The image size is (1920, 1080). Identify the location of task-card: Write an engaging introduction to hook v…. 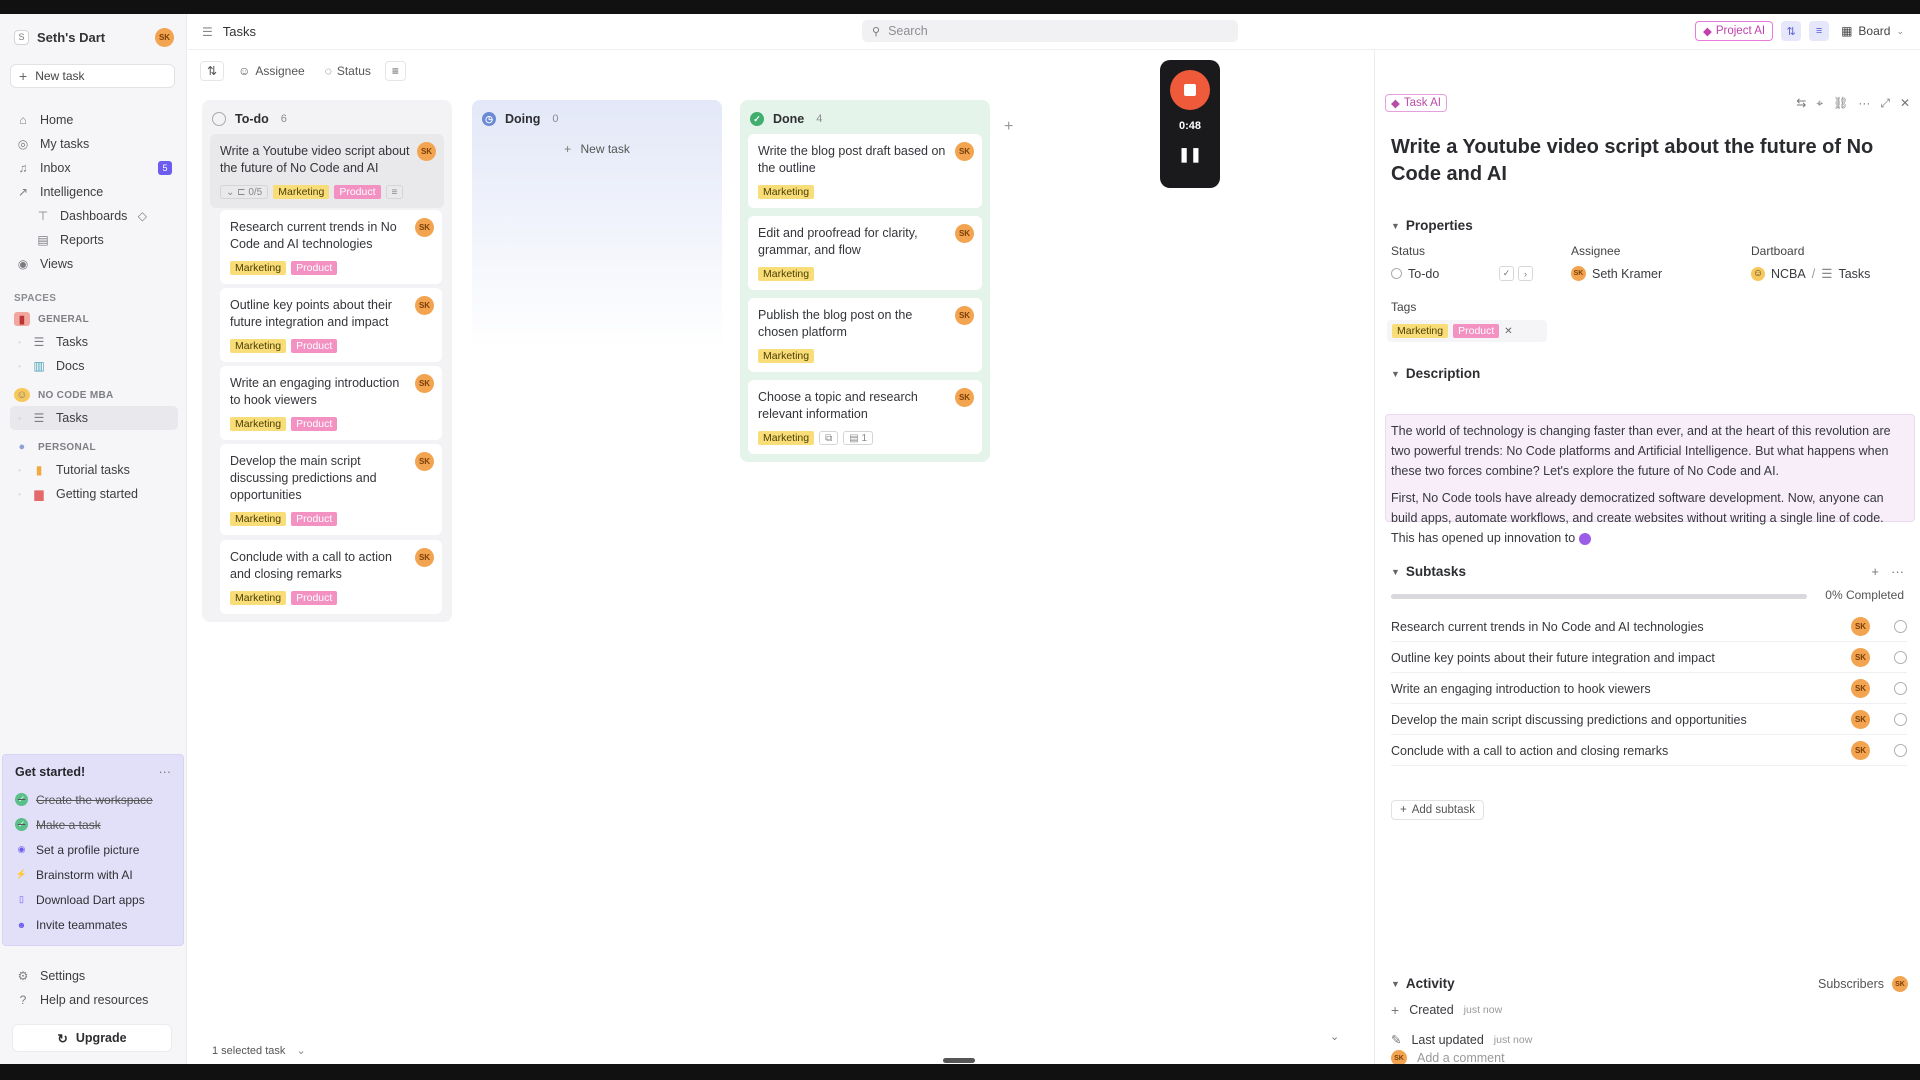
(331, 403).